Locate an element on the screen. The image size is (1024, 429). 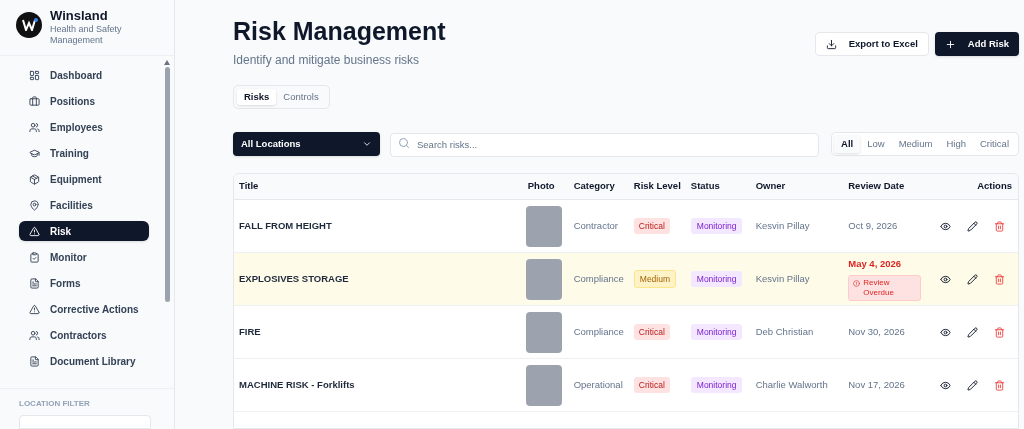
sidebar-item: Positions is located at coordinates (84, 101).